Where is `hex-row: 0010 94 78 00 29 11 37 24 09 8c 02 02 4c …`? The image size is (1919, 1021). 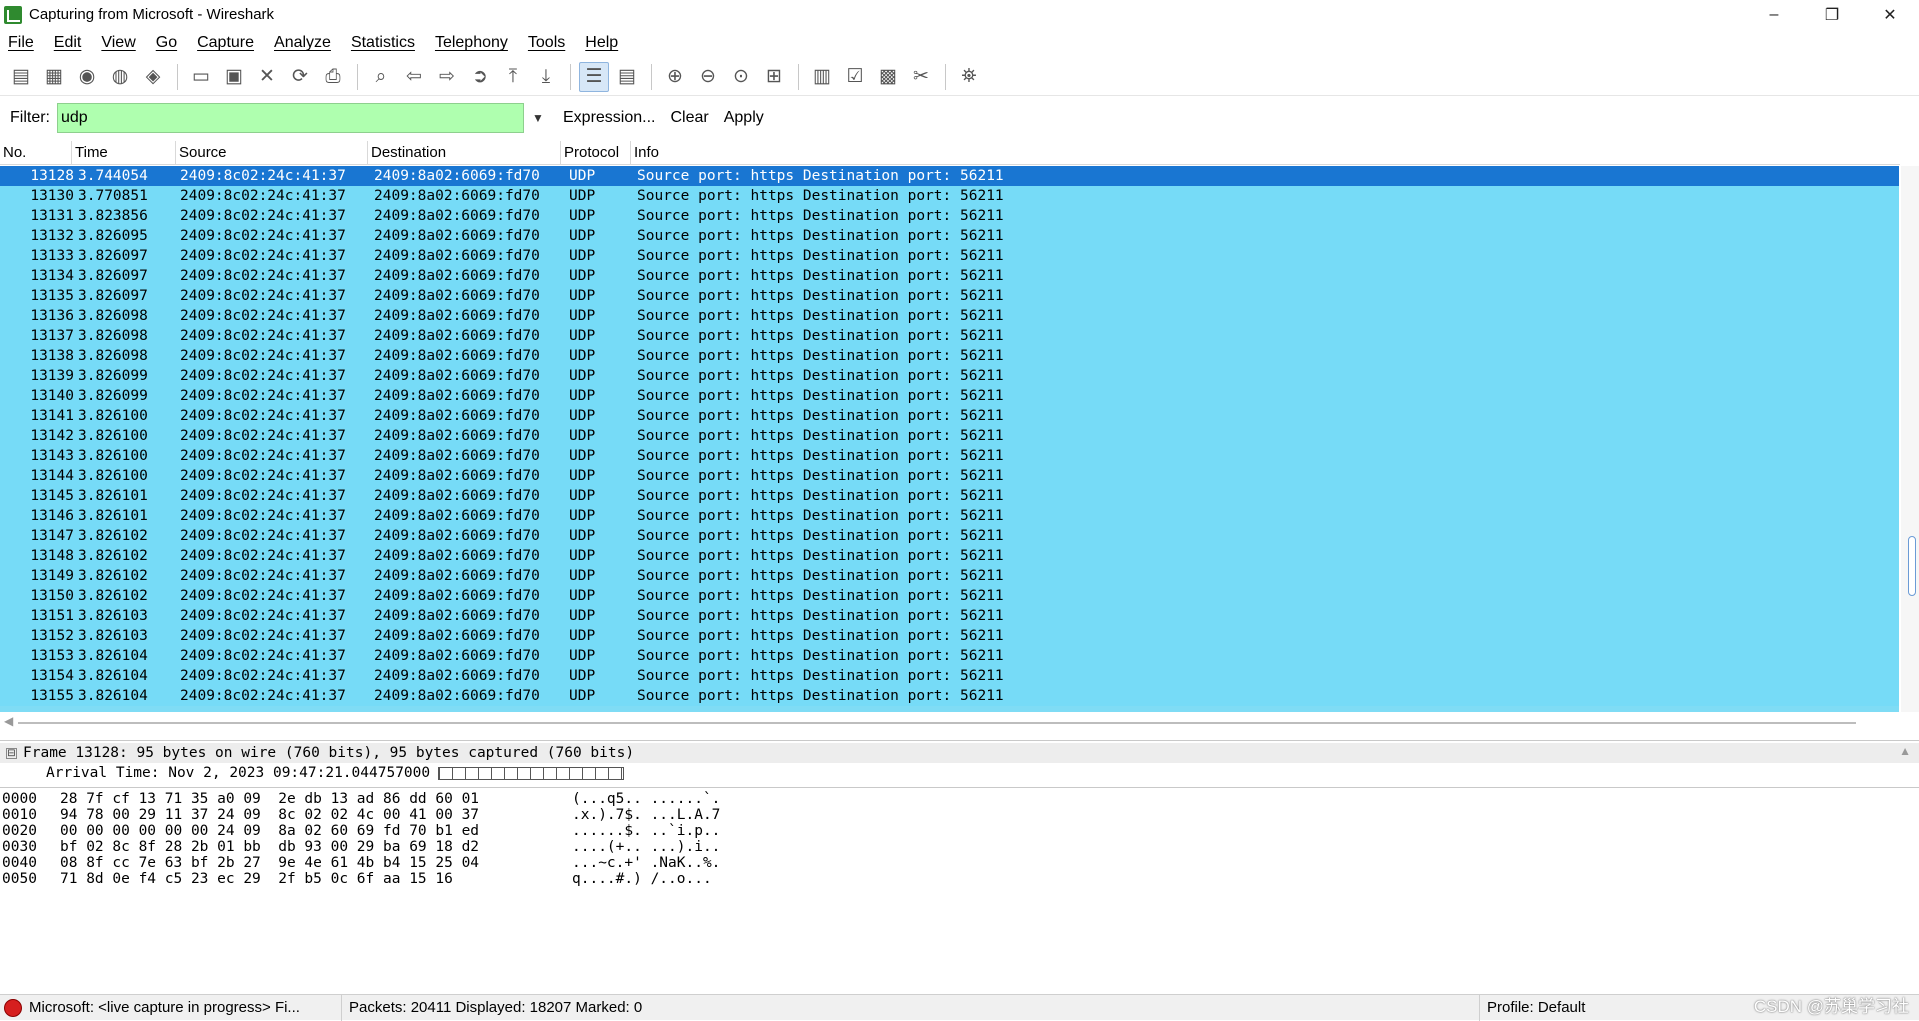 hex-row: 0010 94 78 00 29 11 37 24 09 8c 02 02 4c … is located at coordinates (959, 815).